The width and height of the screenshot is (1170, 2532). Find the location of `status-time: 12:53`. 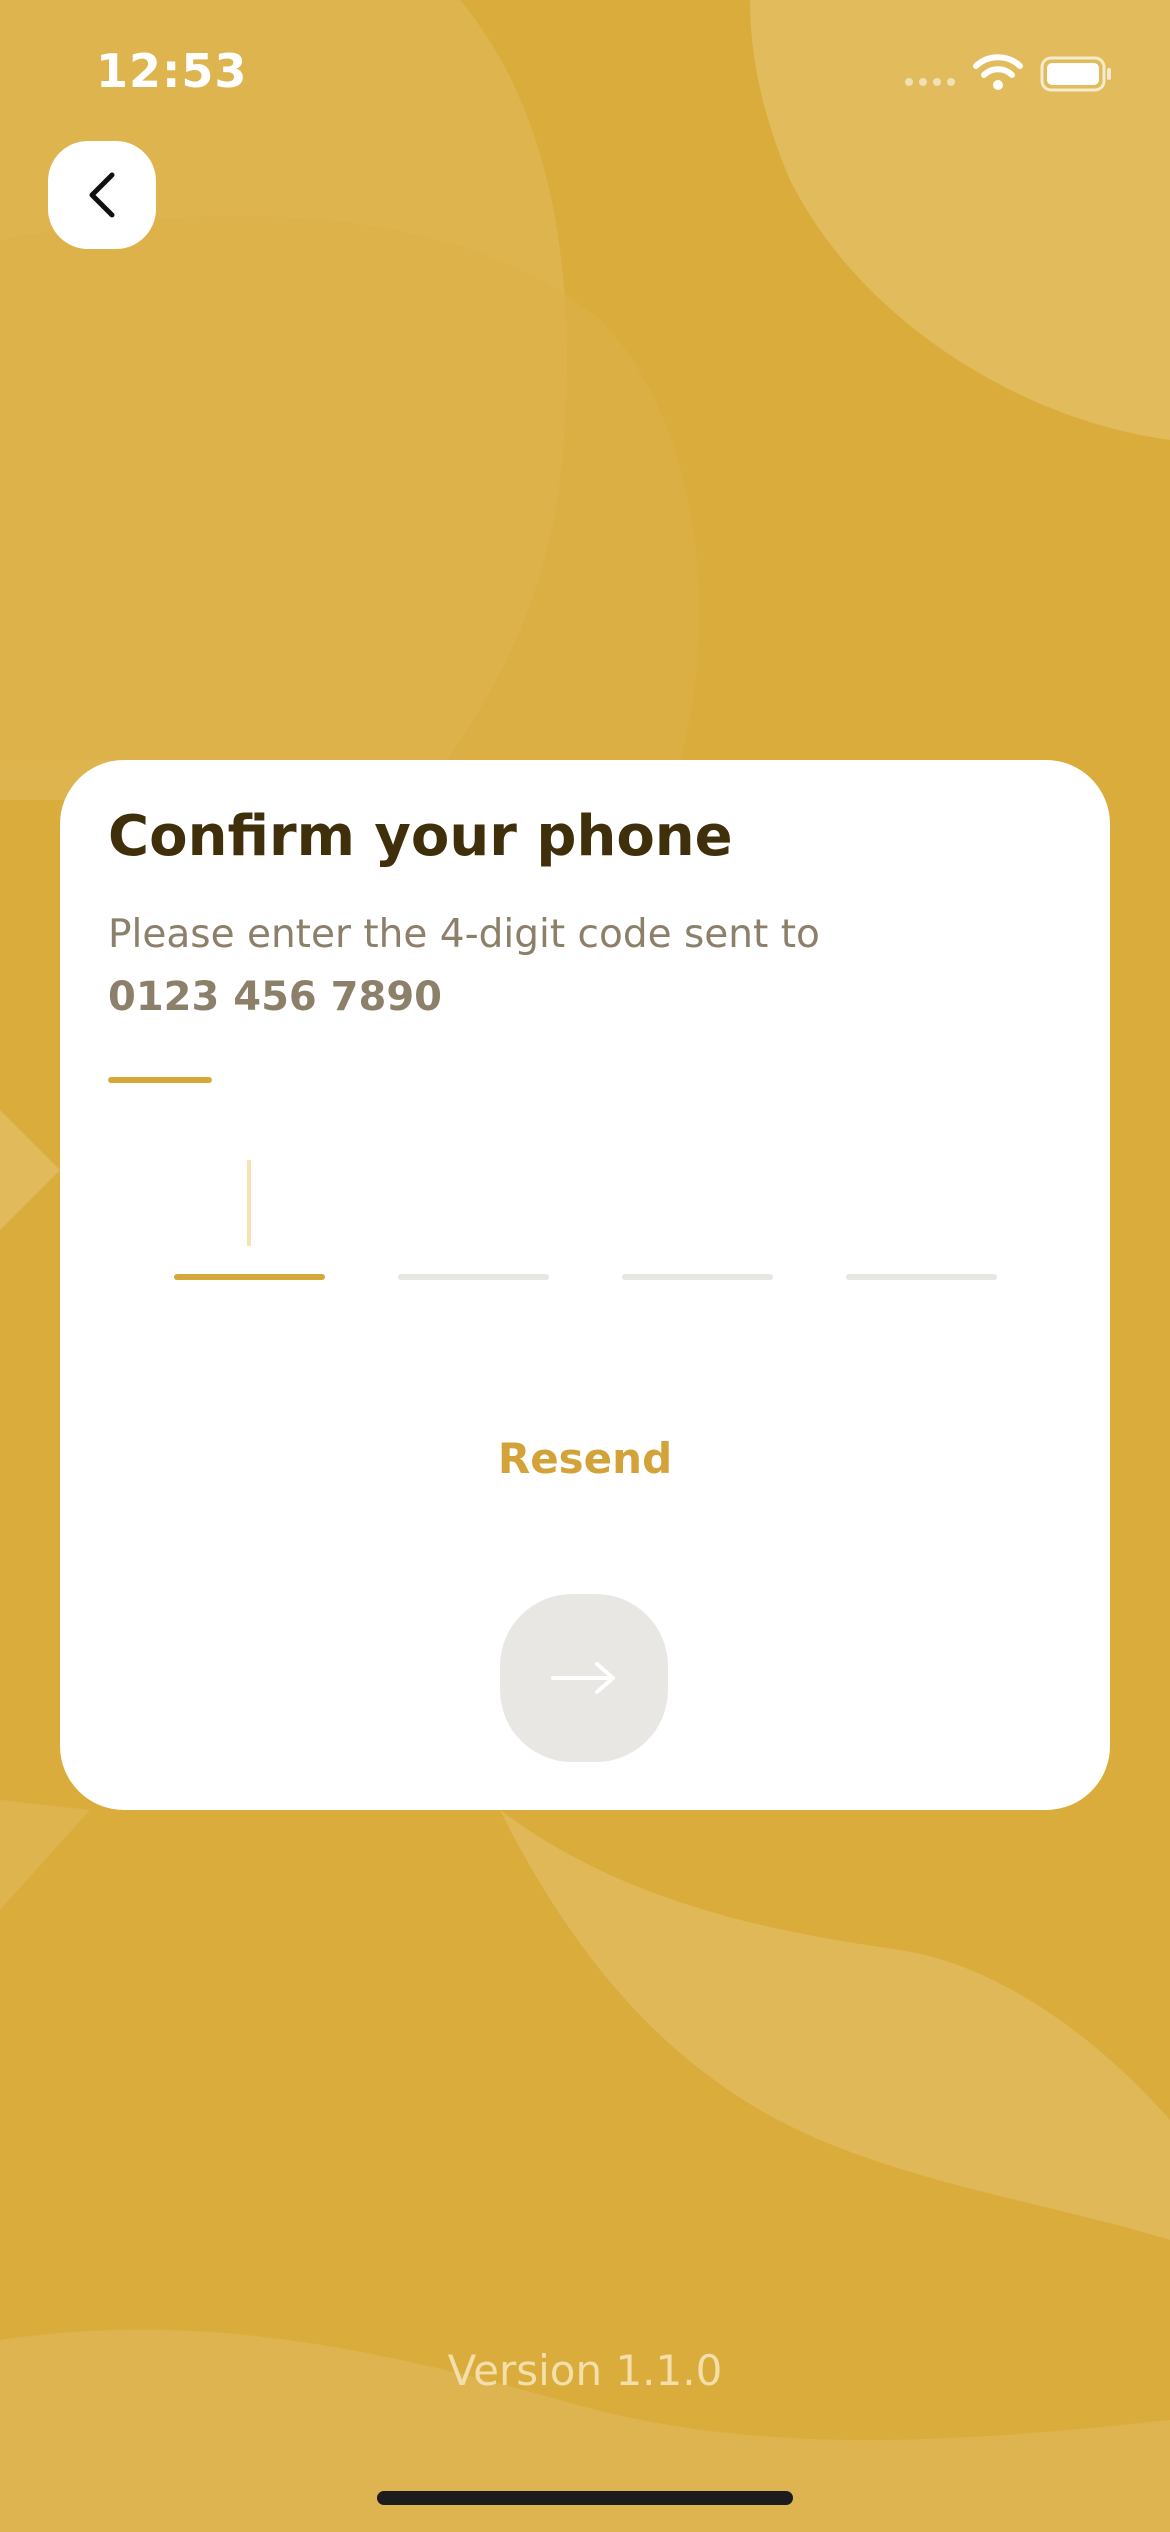

status-time: 12:53 is located at coordinates (172, 71).